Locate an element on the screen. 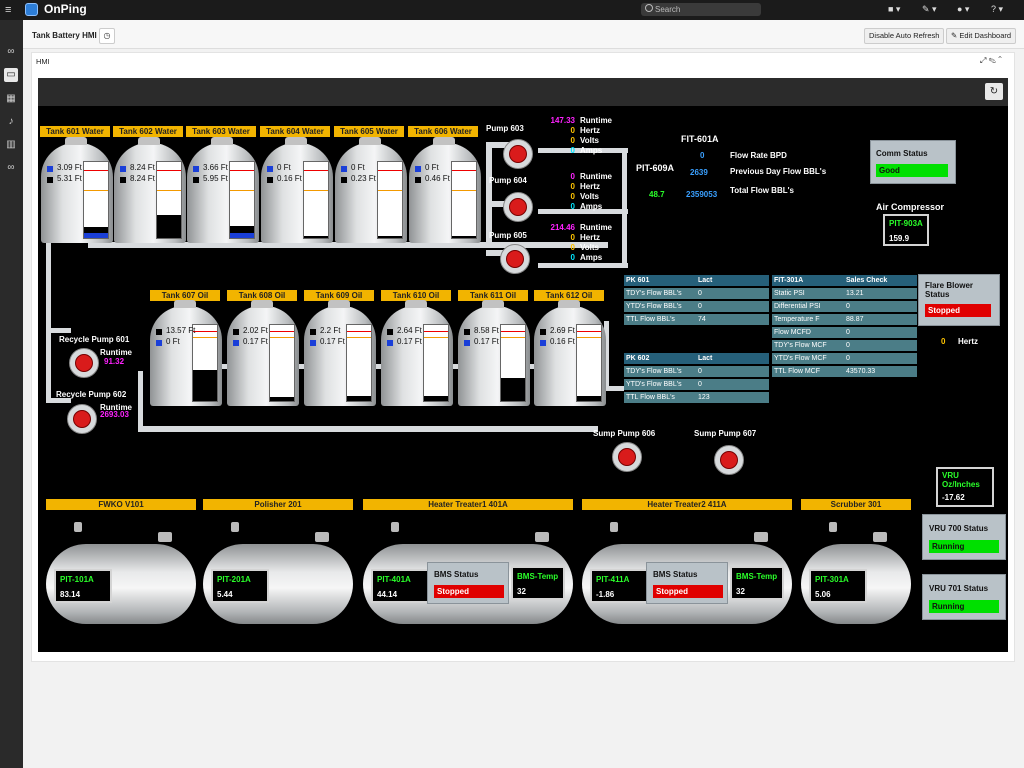  water-tank: 0 Ft 0.16 Ft is located at coordinates (297, 190).